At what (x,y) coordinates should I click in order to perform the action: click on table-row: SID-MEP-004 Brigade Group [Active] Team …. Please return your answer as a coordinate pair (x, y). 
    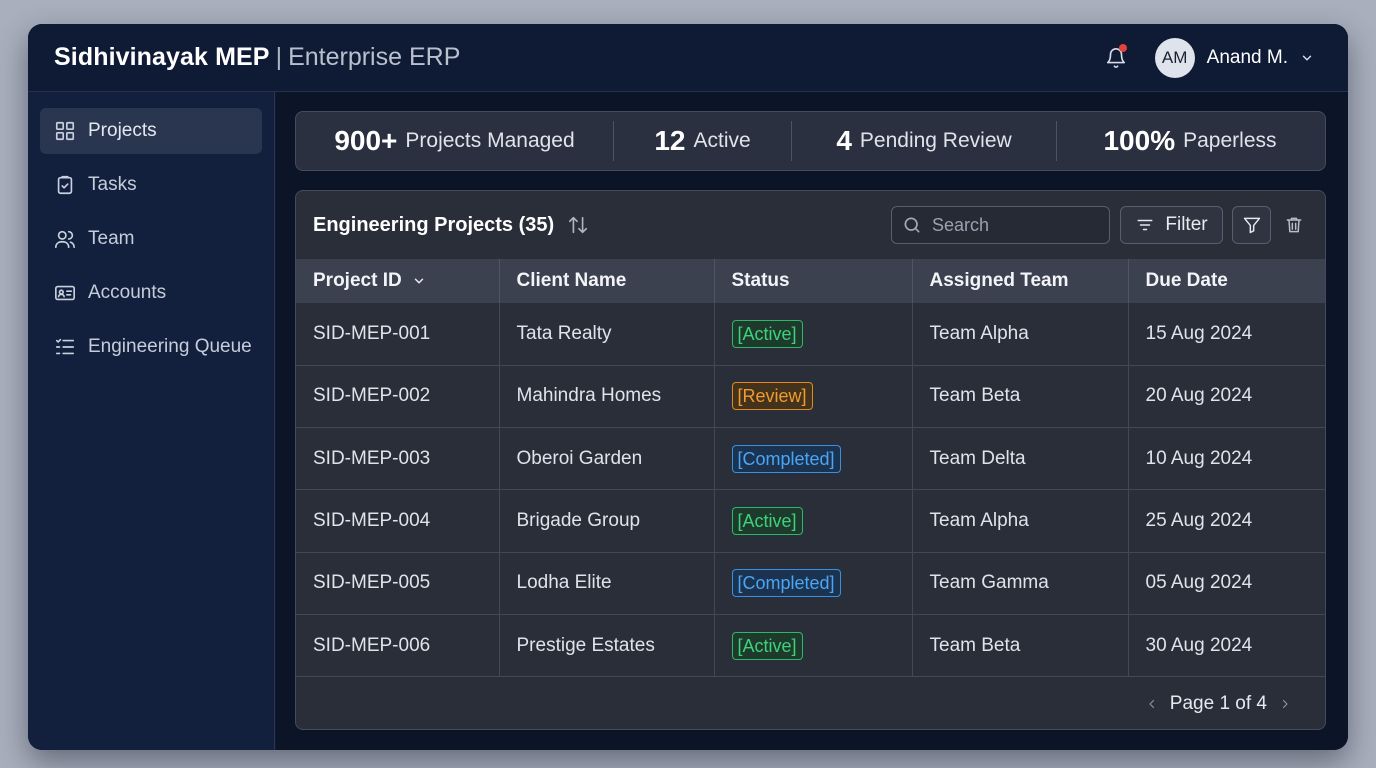
    Looking at the image, I should click on (810, 521).